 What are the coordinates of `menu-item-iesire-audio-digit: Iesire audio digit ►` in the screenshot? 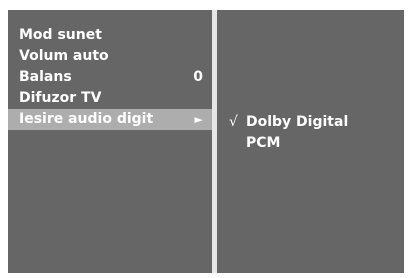 It's located at (110, 119).